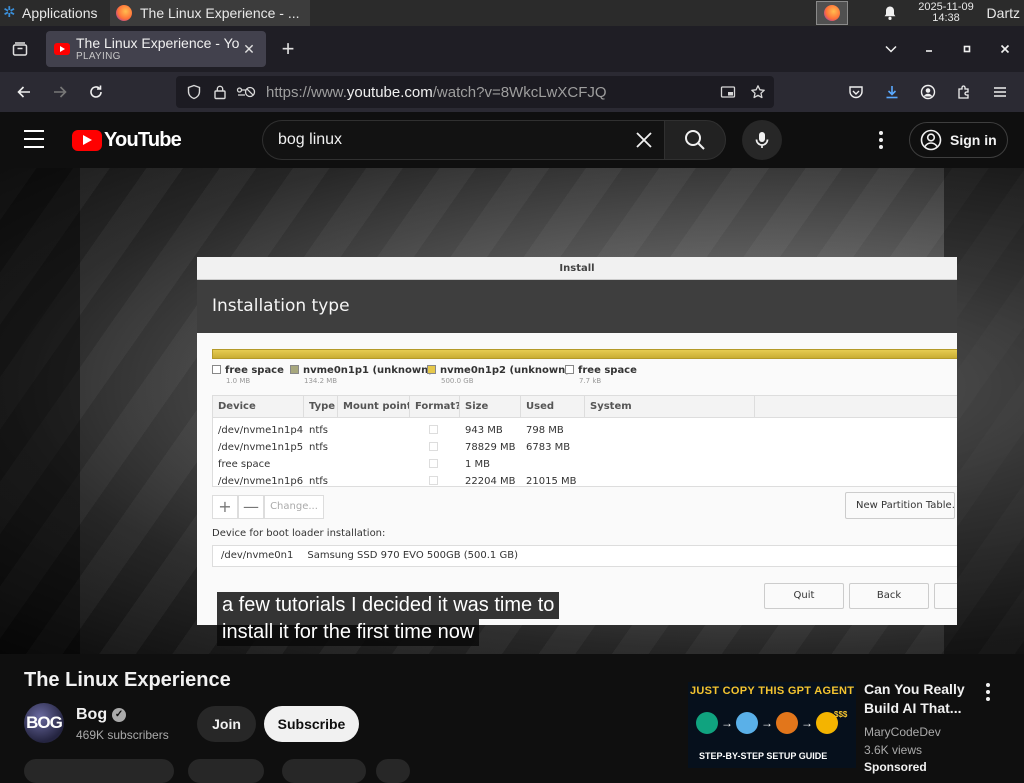 The image size is (1024, 783). Describe the element at coordinates (747, 723) in the screenshot. I see `robot-icon` at that location.